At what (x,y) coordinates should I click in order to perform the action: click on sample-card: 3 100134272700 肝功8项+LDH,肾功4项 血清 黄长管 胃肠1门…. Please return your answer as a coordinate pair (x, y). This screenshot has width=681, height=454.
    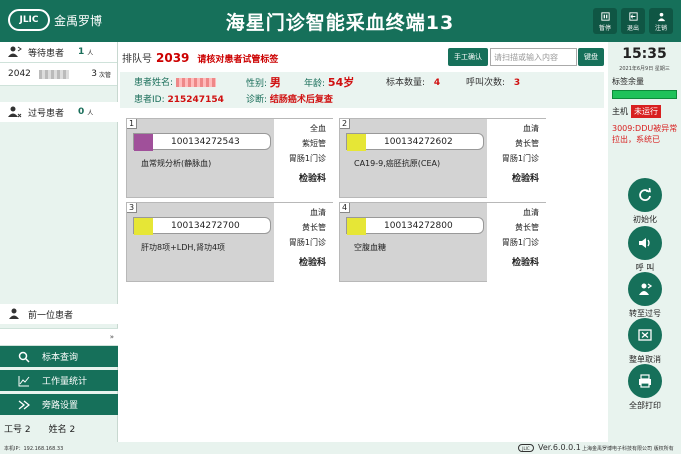
    Looking at the image, I should click on (230, 242).